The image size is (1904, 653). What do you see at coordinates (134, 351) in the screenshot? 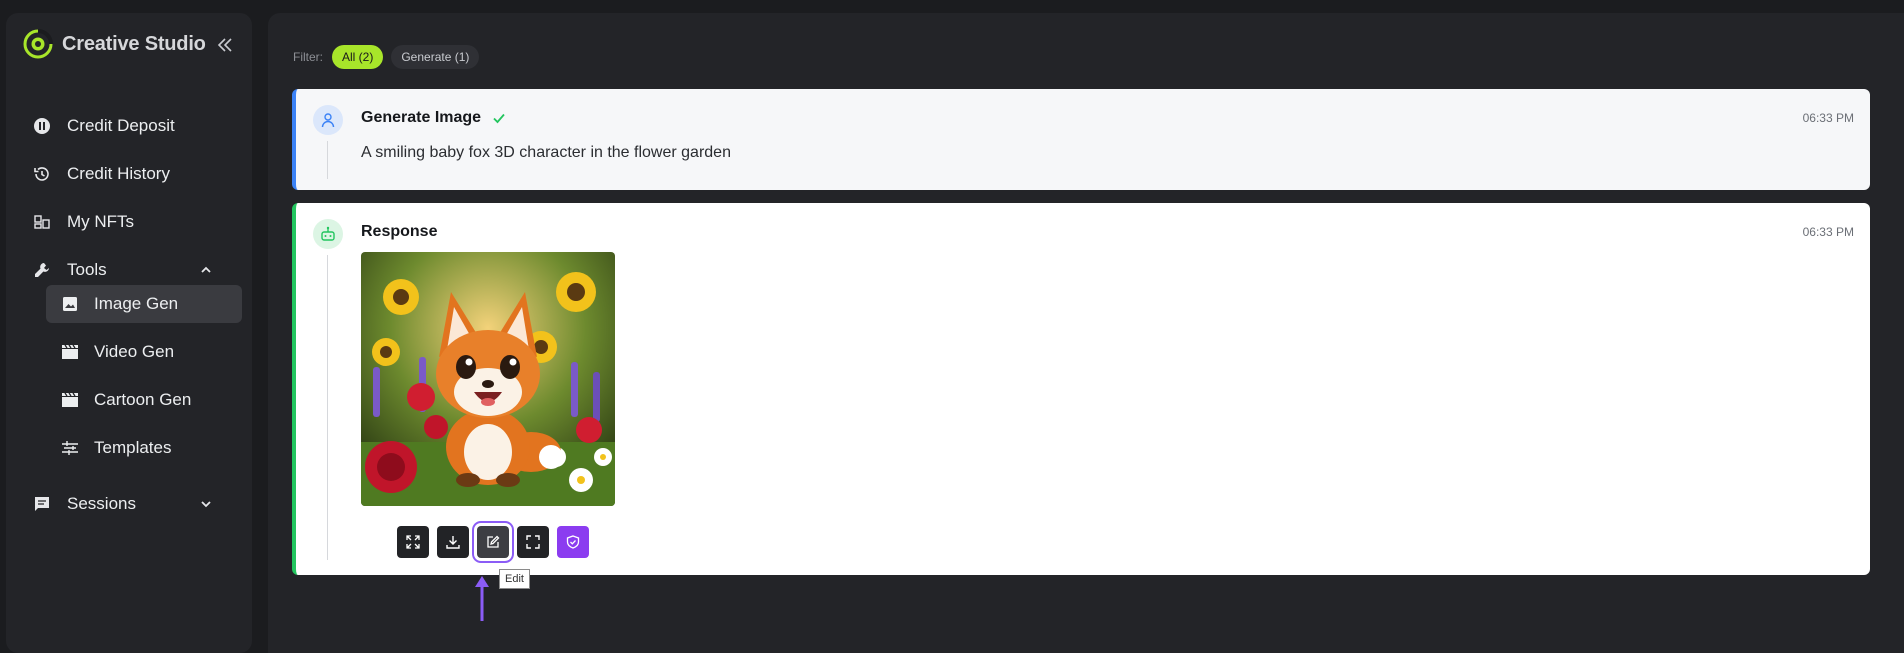
I see `sidebar-item-label: Video Gen` at bounding box center [134, 351].